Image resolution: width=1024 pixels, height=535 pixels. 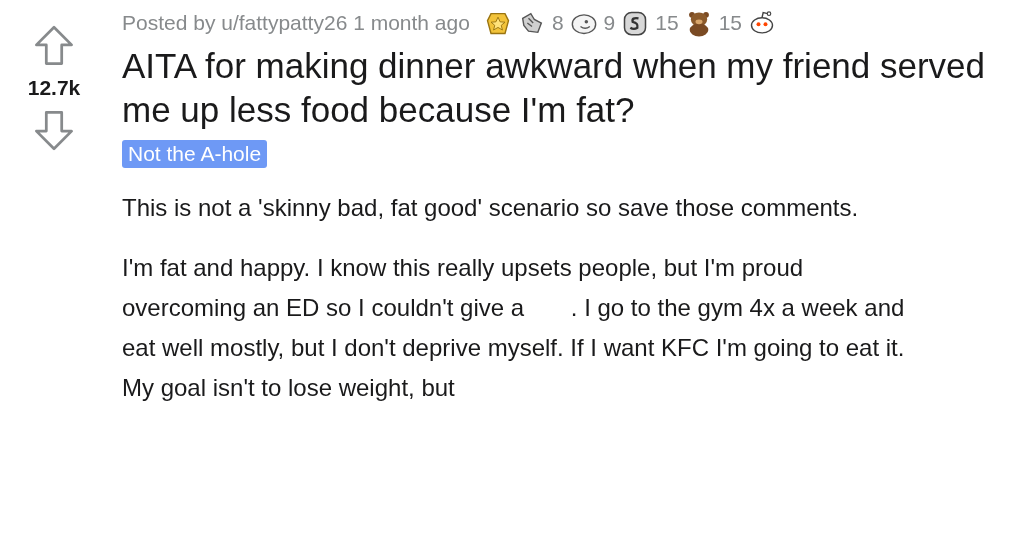 What do you see at coordinates (563, 88) in the screenshot?
I see `post-title: AITA for making dinner awkward when my friend served me up less food because I'm fat?` at bounding box center [563, 88].